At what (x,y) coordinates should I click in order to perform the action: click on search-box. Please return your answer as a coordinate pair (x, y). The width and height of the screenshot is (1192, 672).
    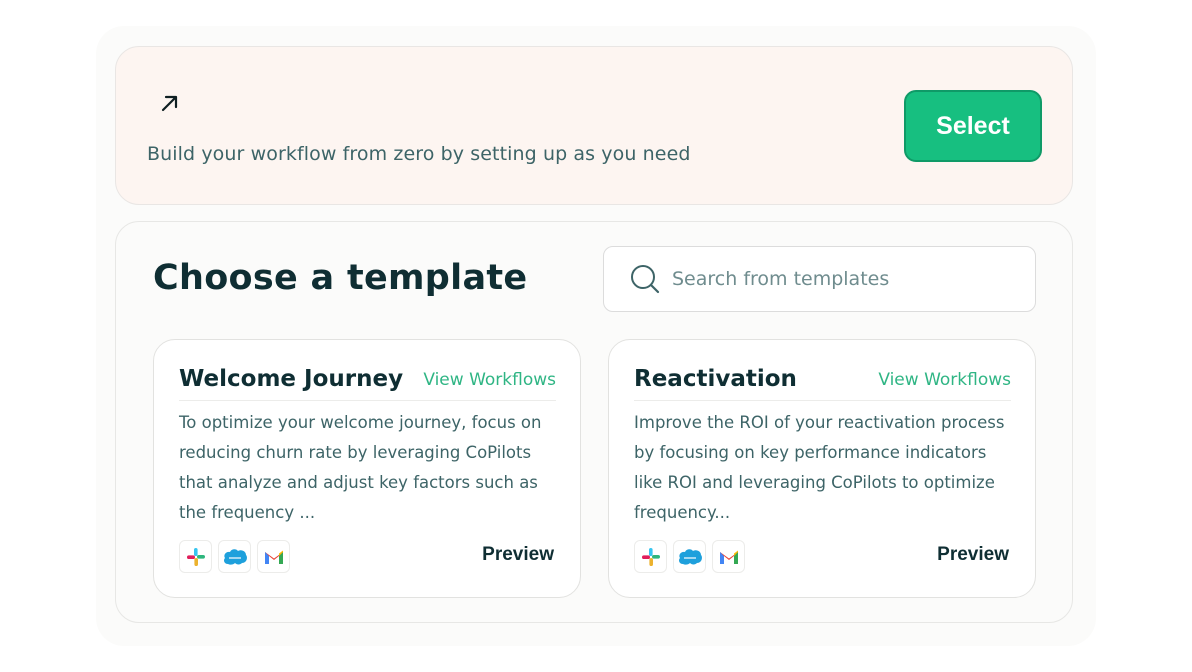
    Looking at the image, I should click on (819, 279).